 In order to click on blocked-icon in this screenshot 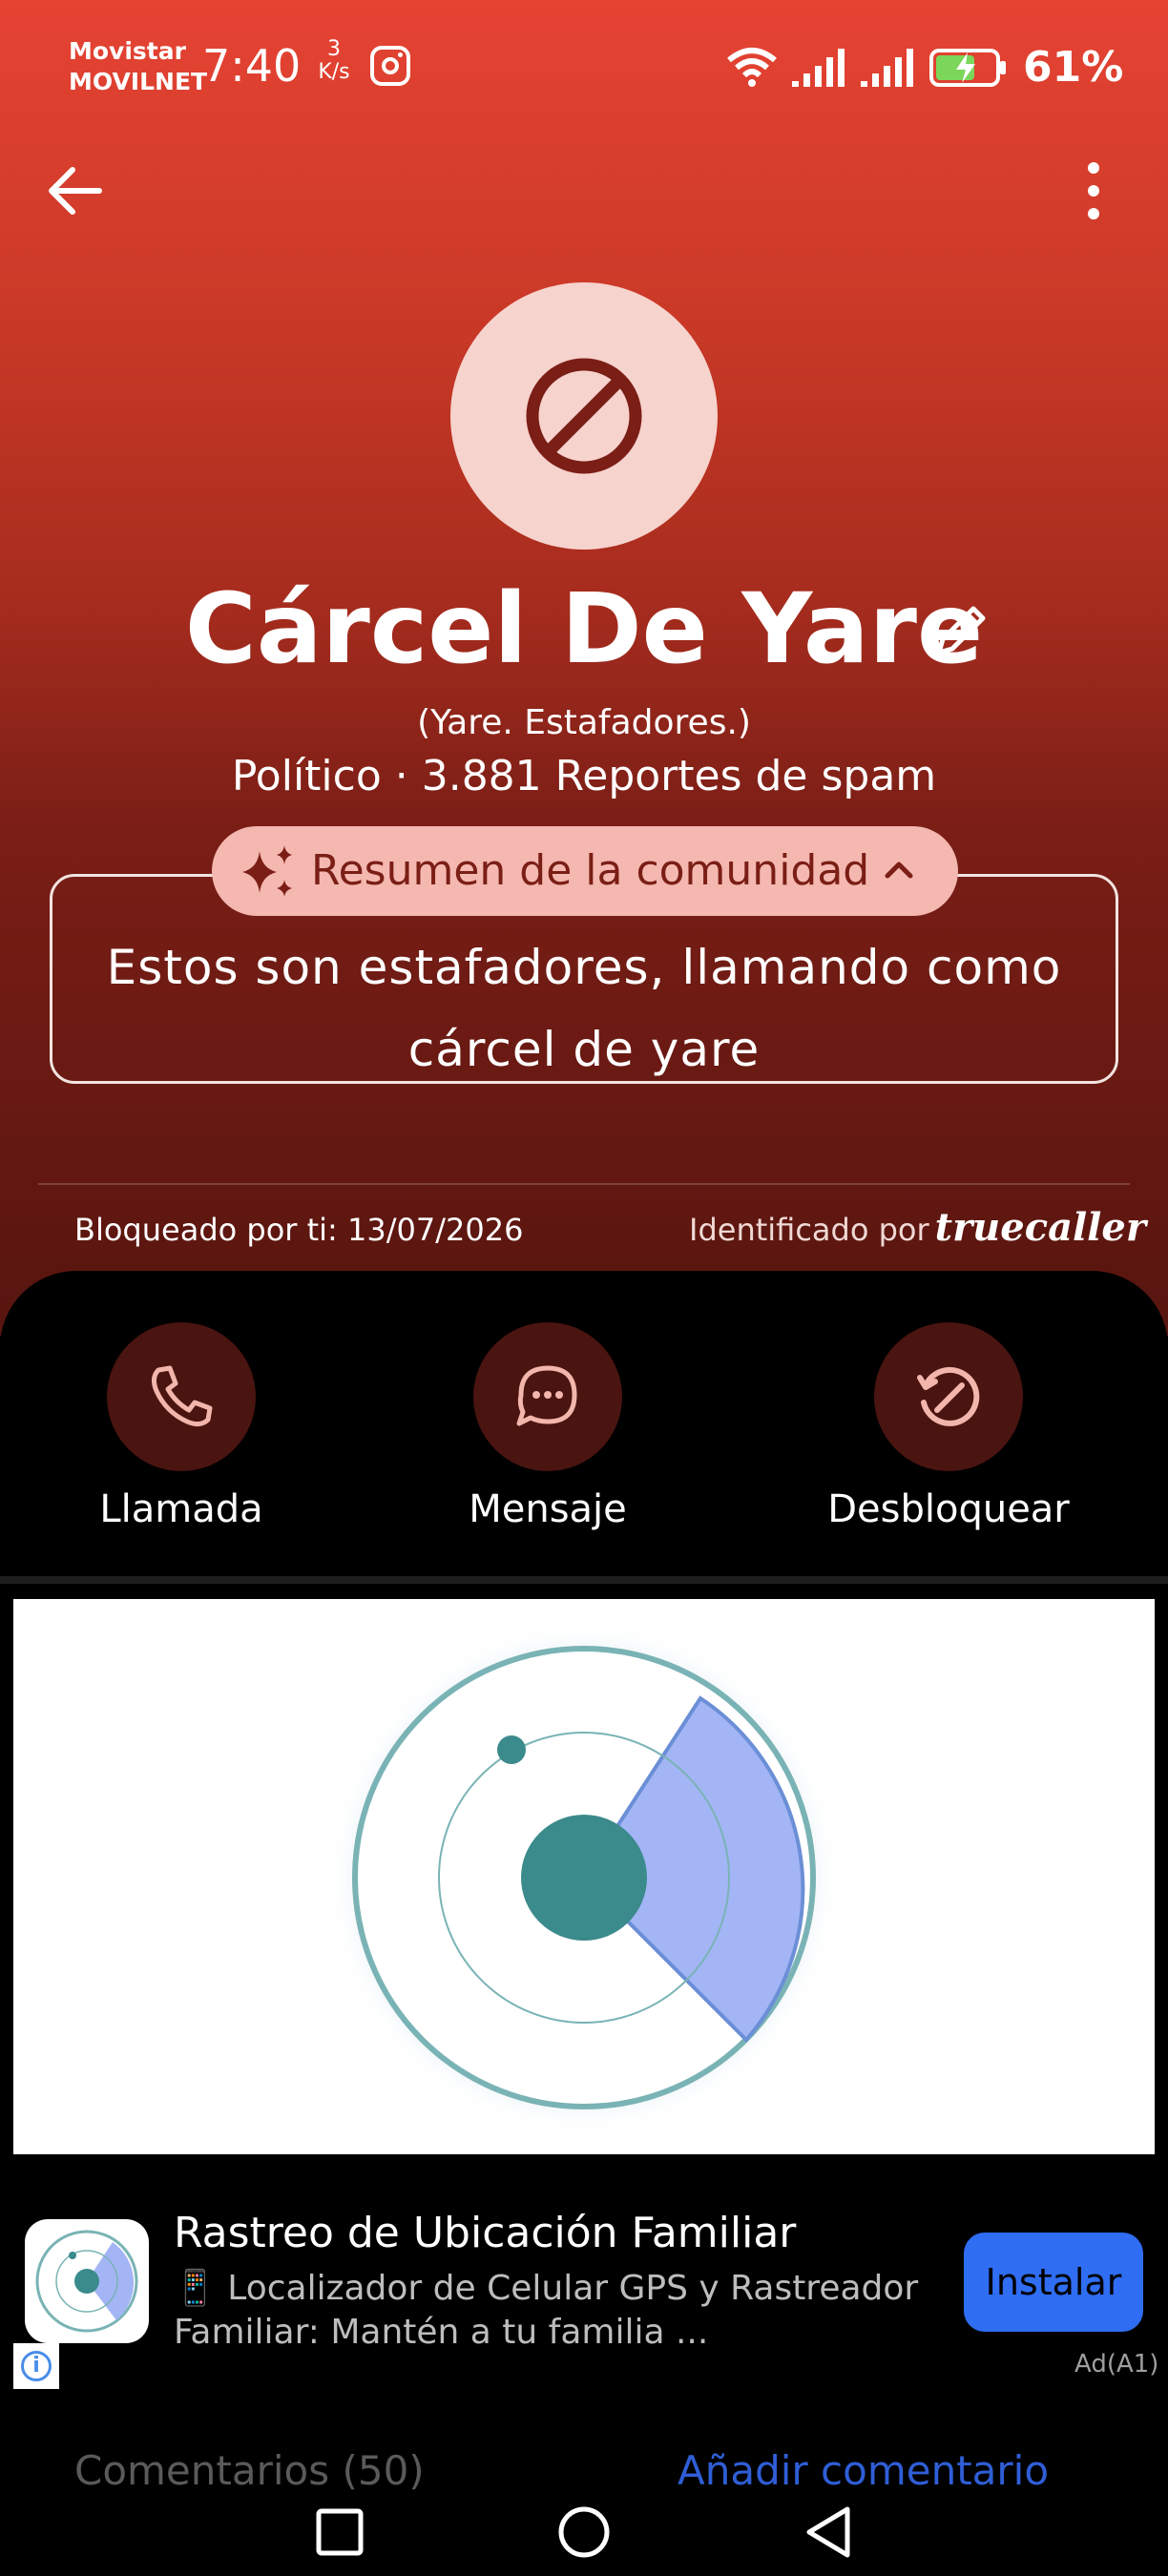, I will do `click(584, 416)`.